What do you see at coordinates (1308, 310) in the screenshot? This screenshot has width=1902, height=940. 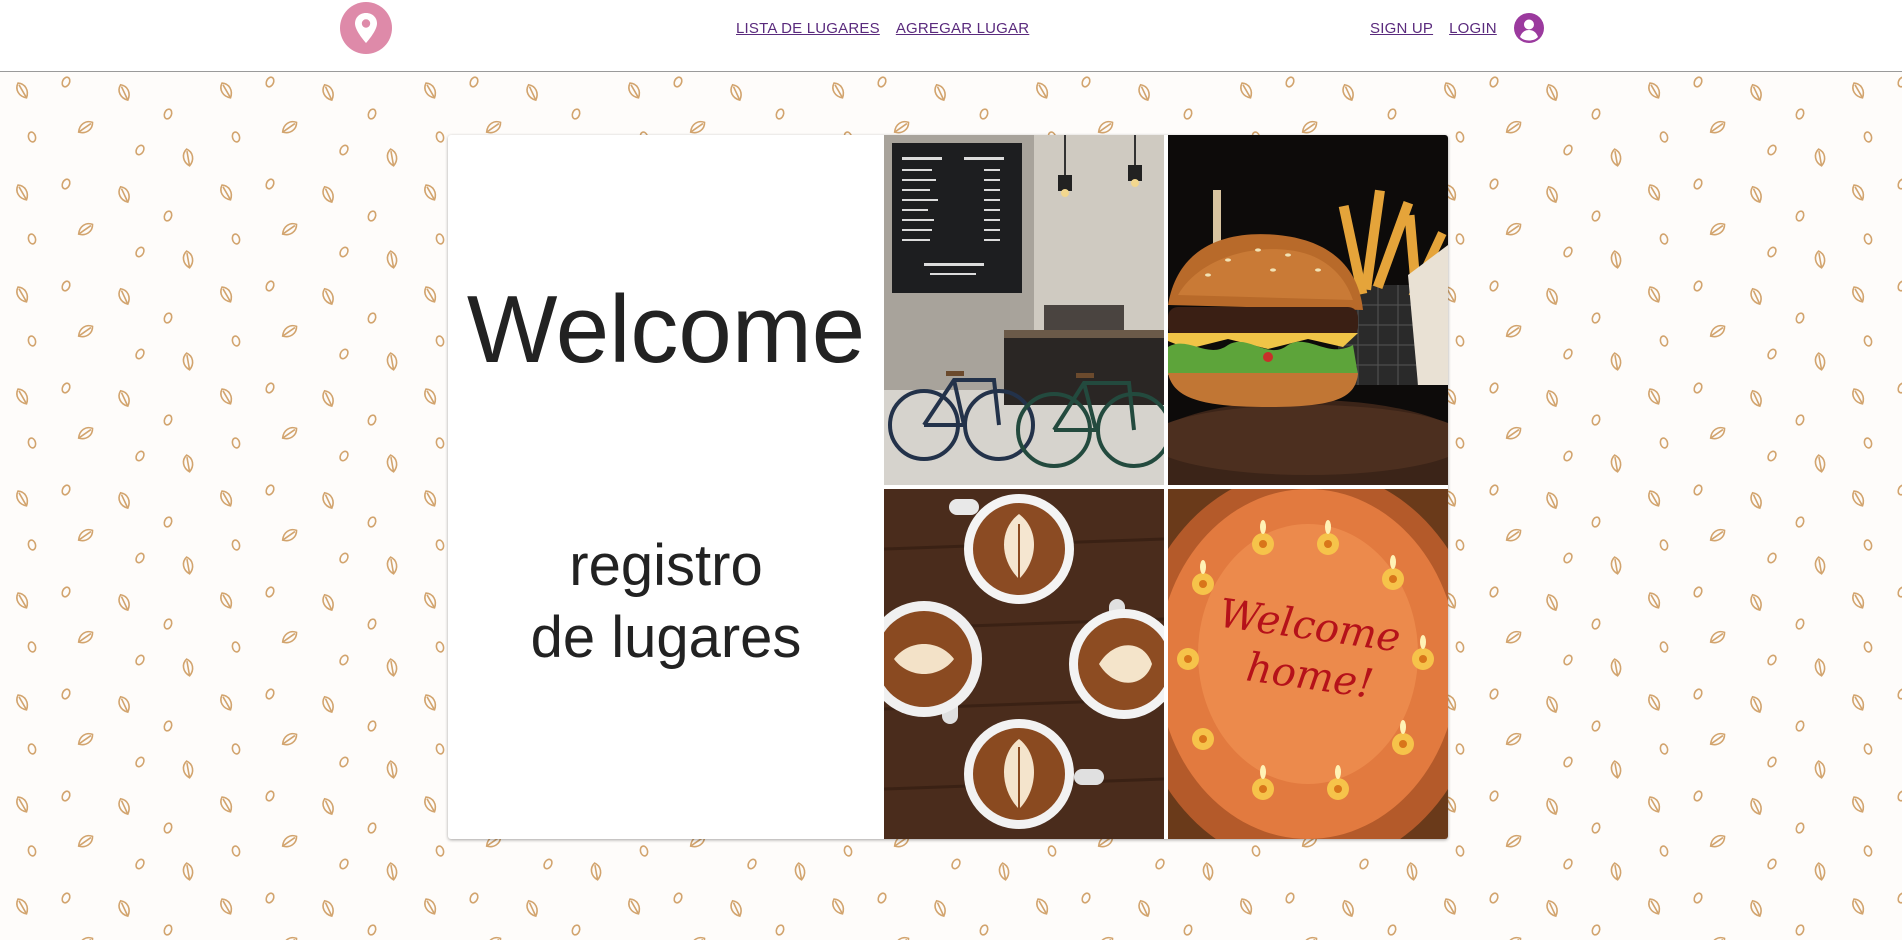 I see `image-burger-fries` at bounding box center [1308, 310].